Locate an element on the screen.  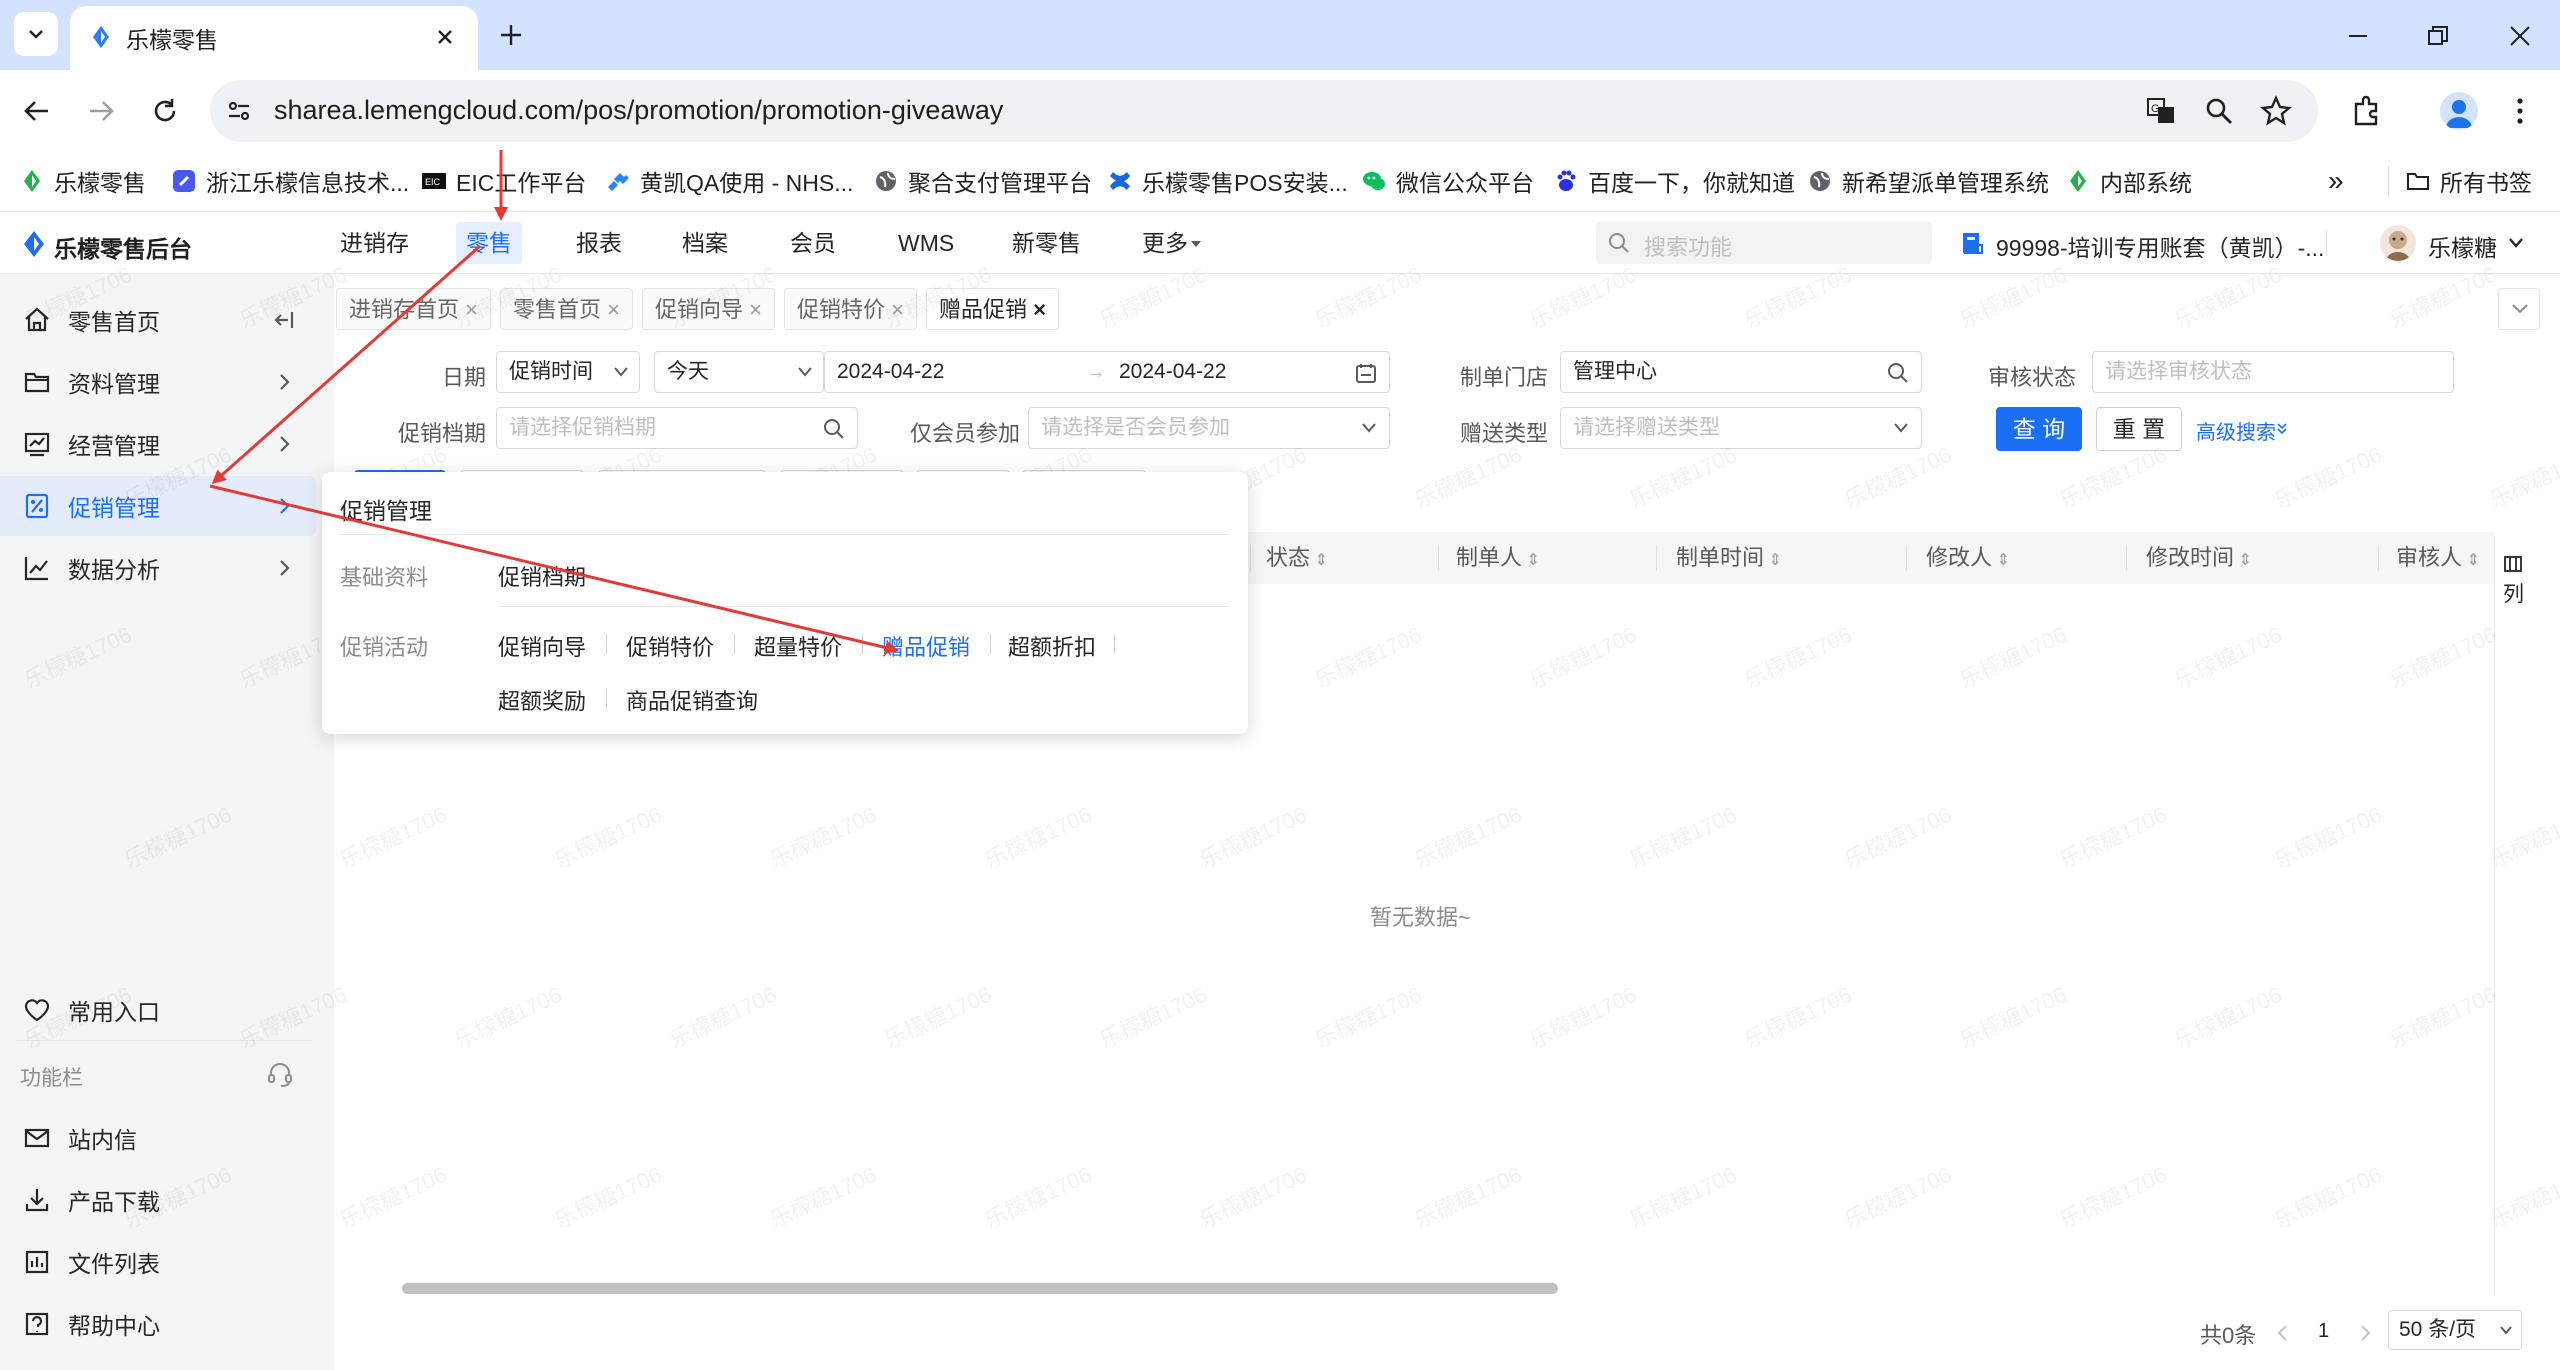
nav-item: 档案 is located at coordinates (705, 243).